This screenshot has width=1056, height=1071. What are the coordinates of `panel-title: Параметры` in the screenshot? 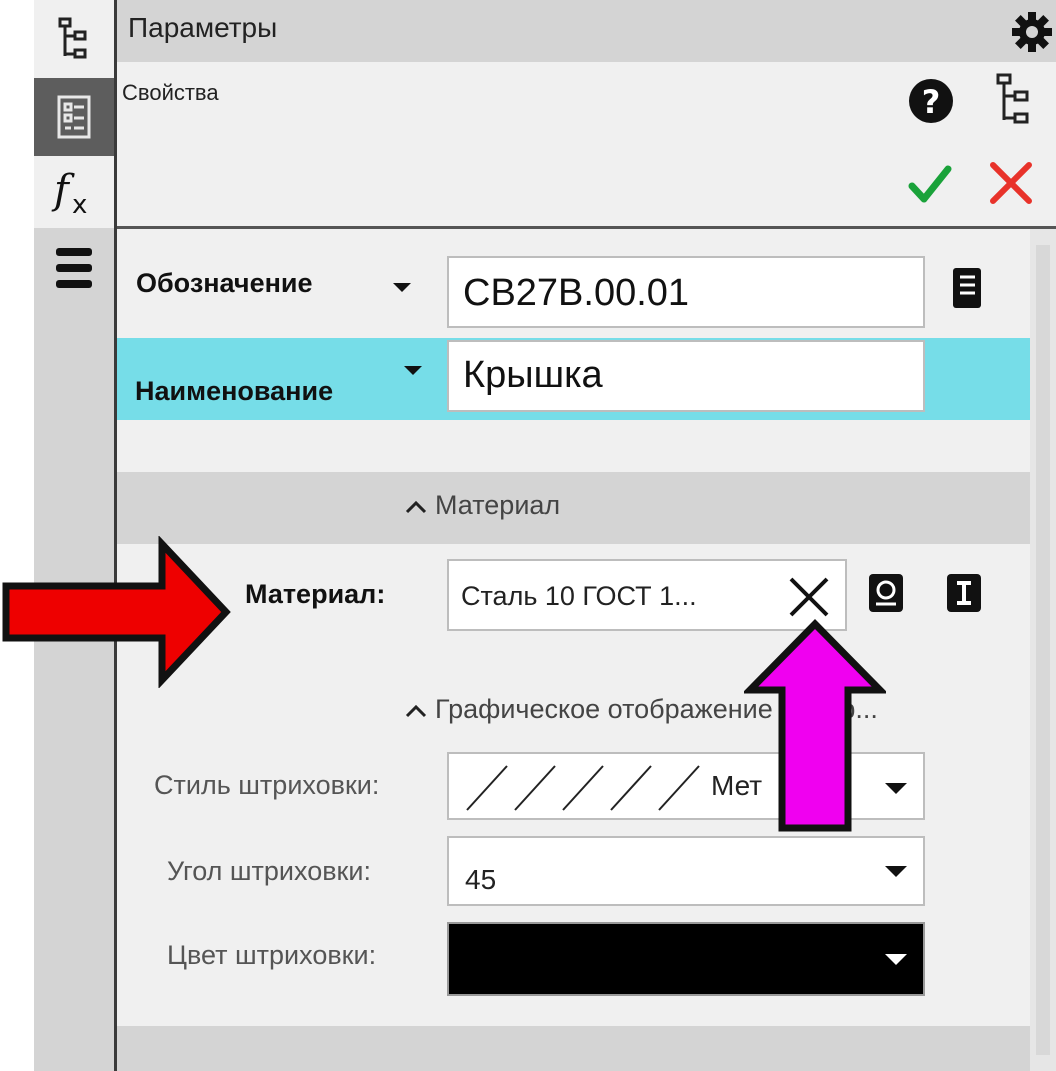 It's located at (203, 27).